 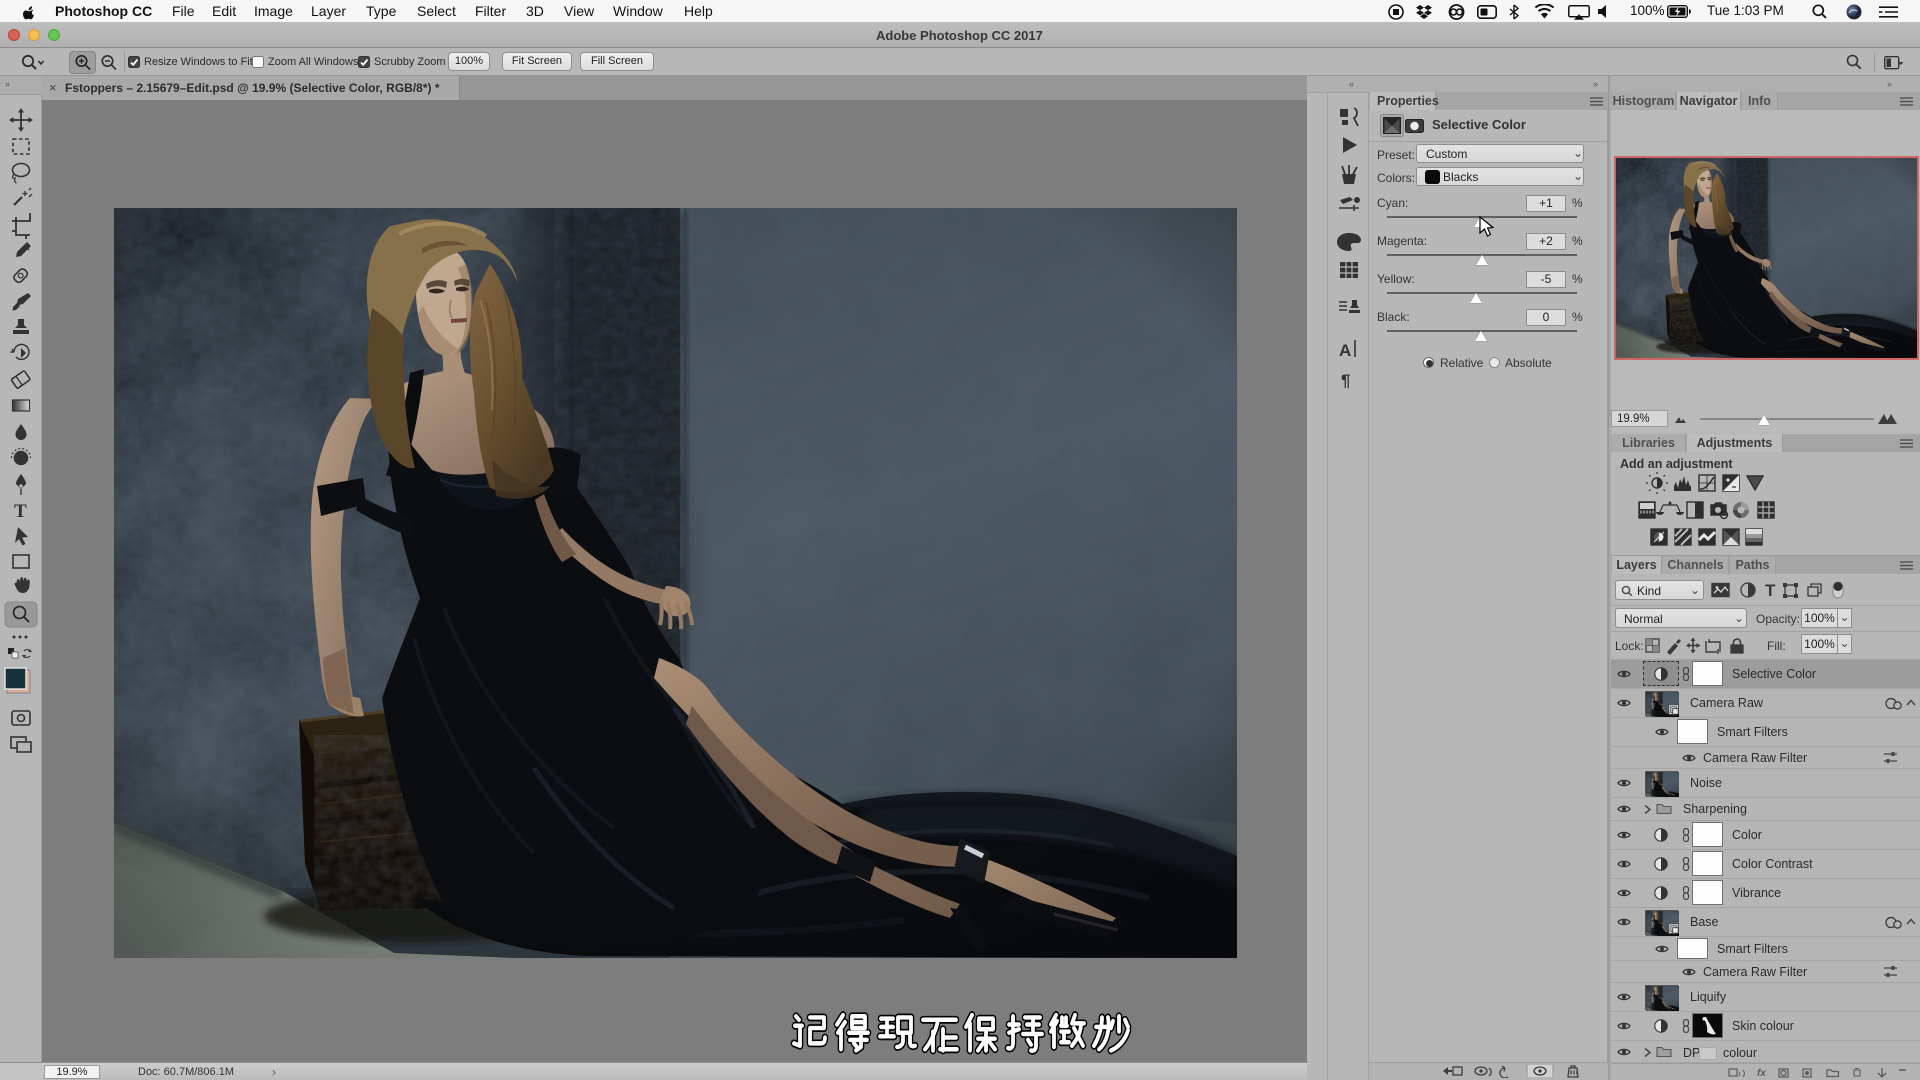 I want to click on svg-text: fx, so click(x=1761, y=1073).